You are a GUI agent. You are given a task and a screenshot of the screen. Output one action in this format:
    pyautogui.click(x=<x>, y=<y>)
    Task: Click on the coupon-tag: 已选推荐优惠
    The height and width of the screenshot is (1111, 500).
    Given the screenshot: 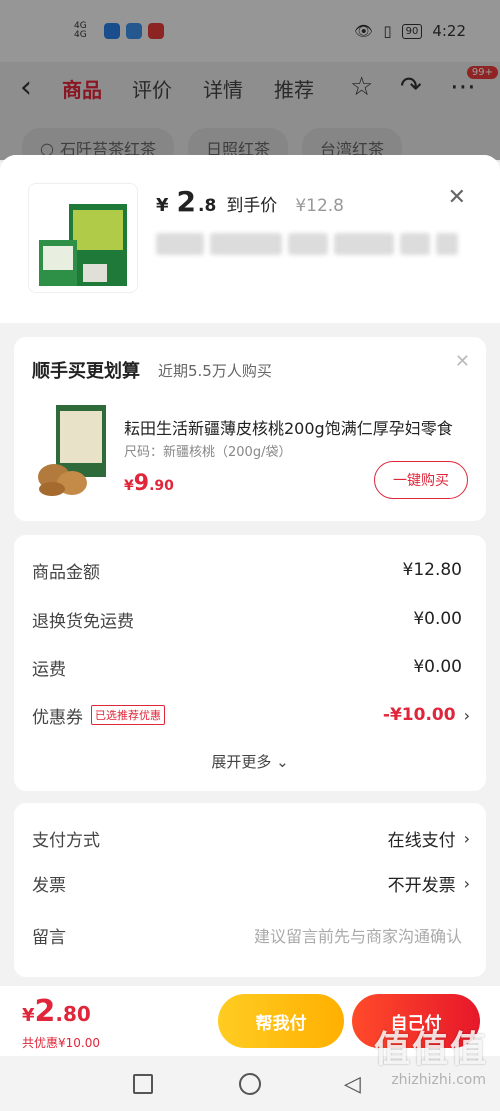 What is the action you would take?
    pyautogui.click(x=128, y=715)
    